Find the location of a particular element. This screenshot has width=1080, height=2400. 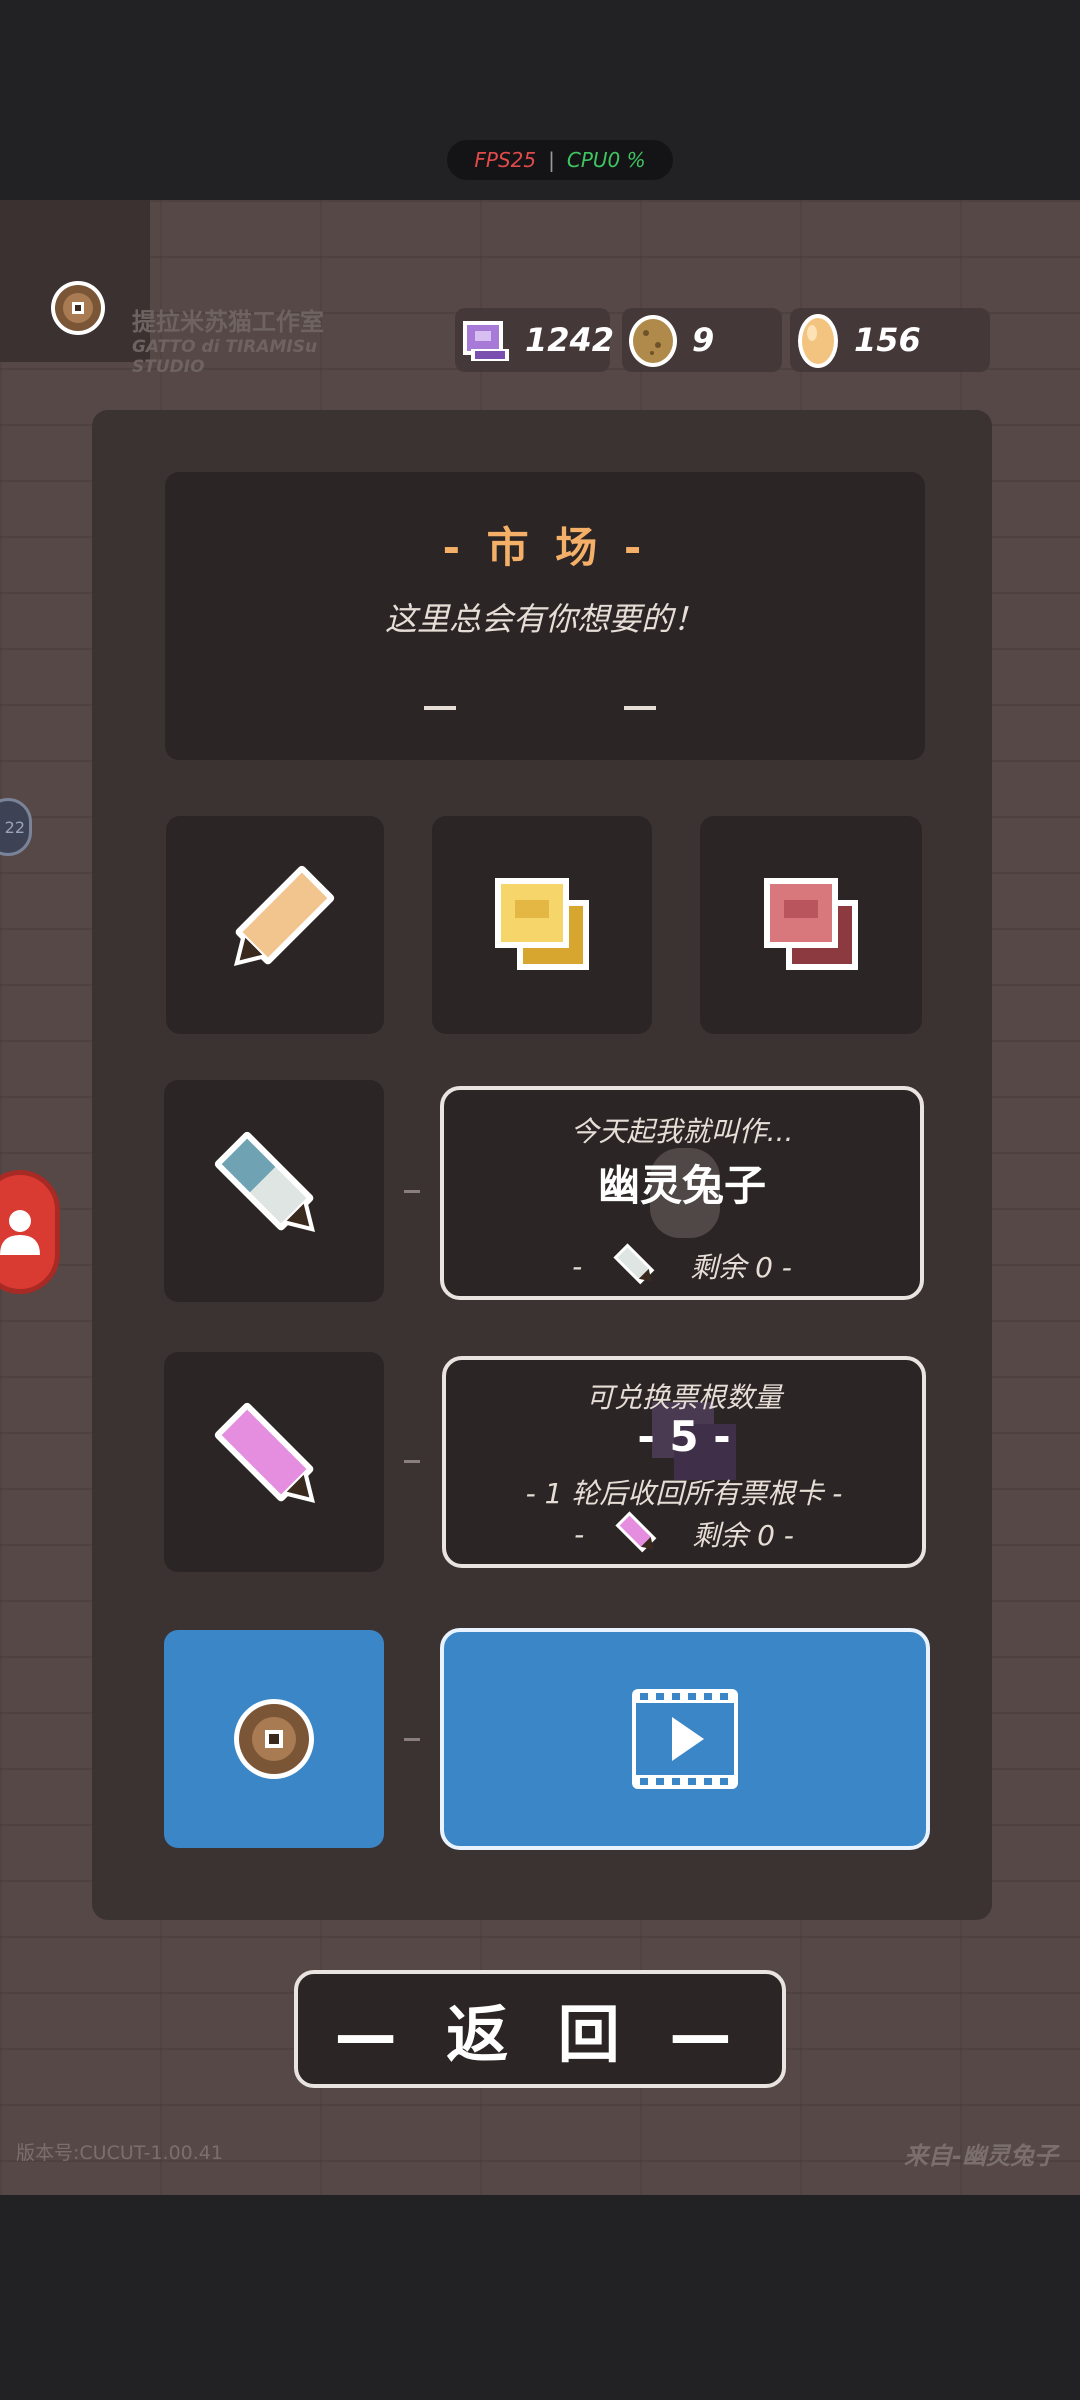

resource-egg-value: 156 is located at coordinates (887, 340).